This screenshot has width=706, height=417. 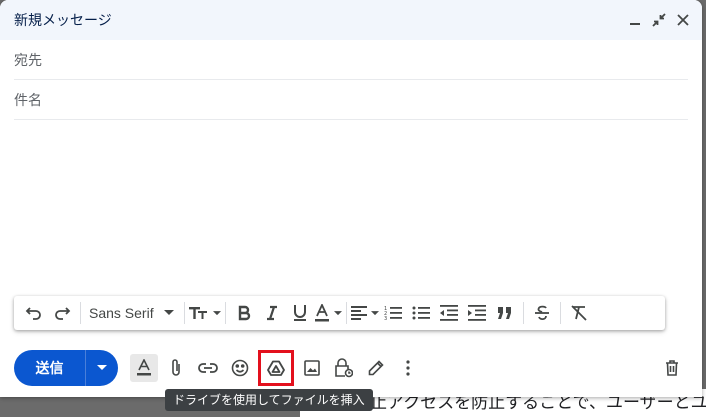 What do you see at coordinates (50, 368) in the screenshot?
I see `send-button: 送信` at bounding box center [50, 368].